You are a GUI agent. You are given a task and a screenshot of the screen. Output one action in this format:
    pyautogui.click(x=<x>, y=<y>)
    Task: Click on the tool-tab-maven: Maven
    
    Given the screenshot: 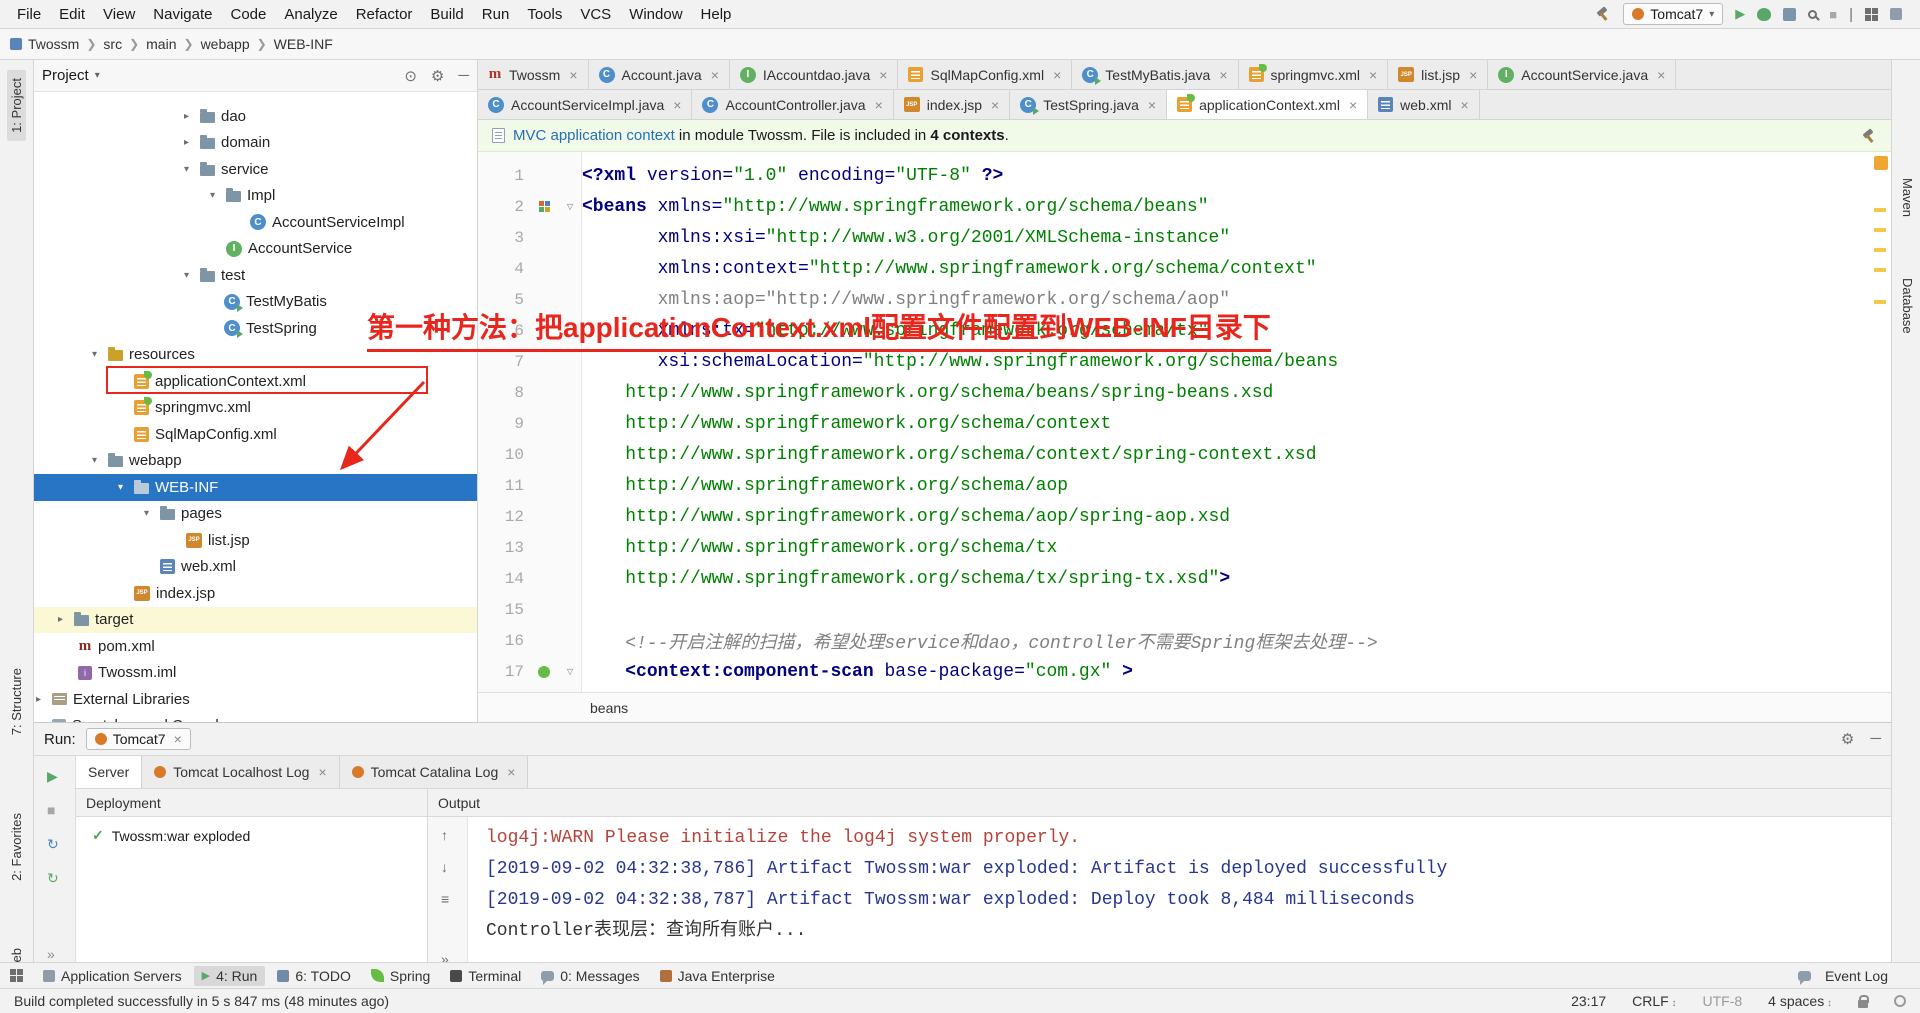 What is the action you would take?
    pyautogui.click(x=1907, y=197)
    